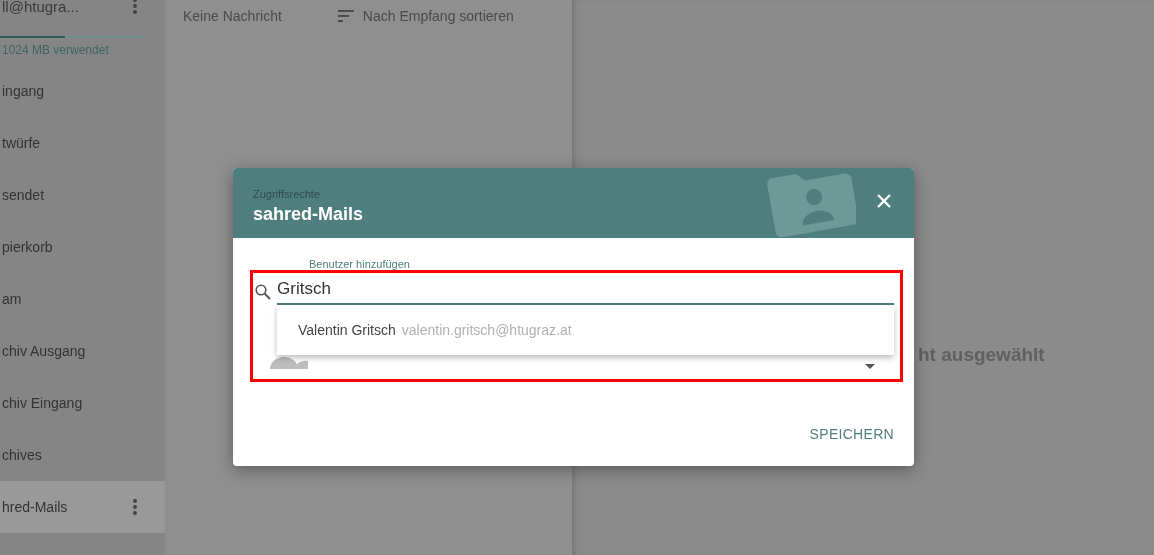 The height and width of the screenshot is (555, 1154). I want to click on folder-item: twürfe, so click(82, 143).